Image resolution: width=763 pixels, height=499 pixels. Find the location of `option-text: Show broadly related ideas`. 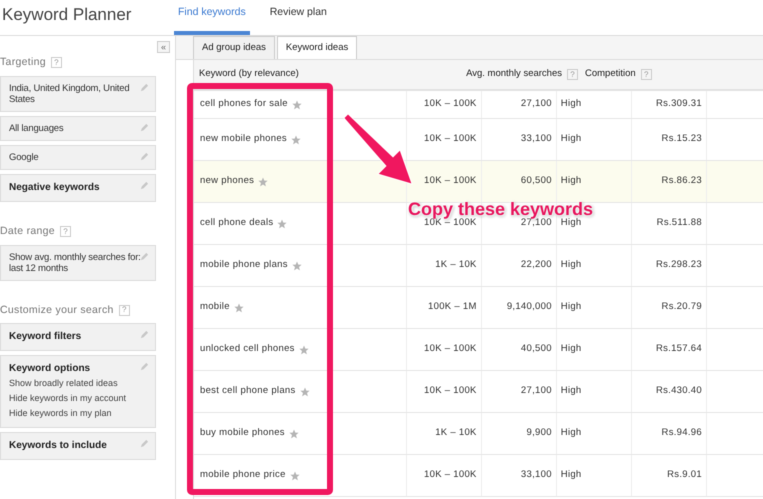

option-text: Show broadly related ideas is located at coordinates (64, 383).